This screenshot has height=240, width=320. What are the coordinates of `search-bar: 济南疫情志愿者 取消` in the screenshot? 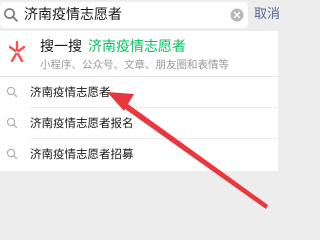 It's located at (140, 15).